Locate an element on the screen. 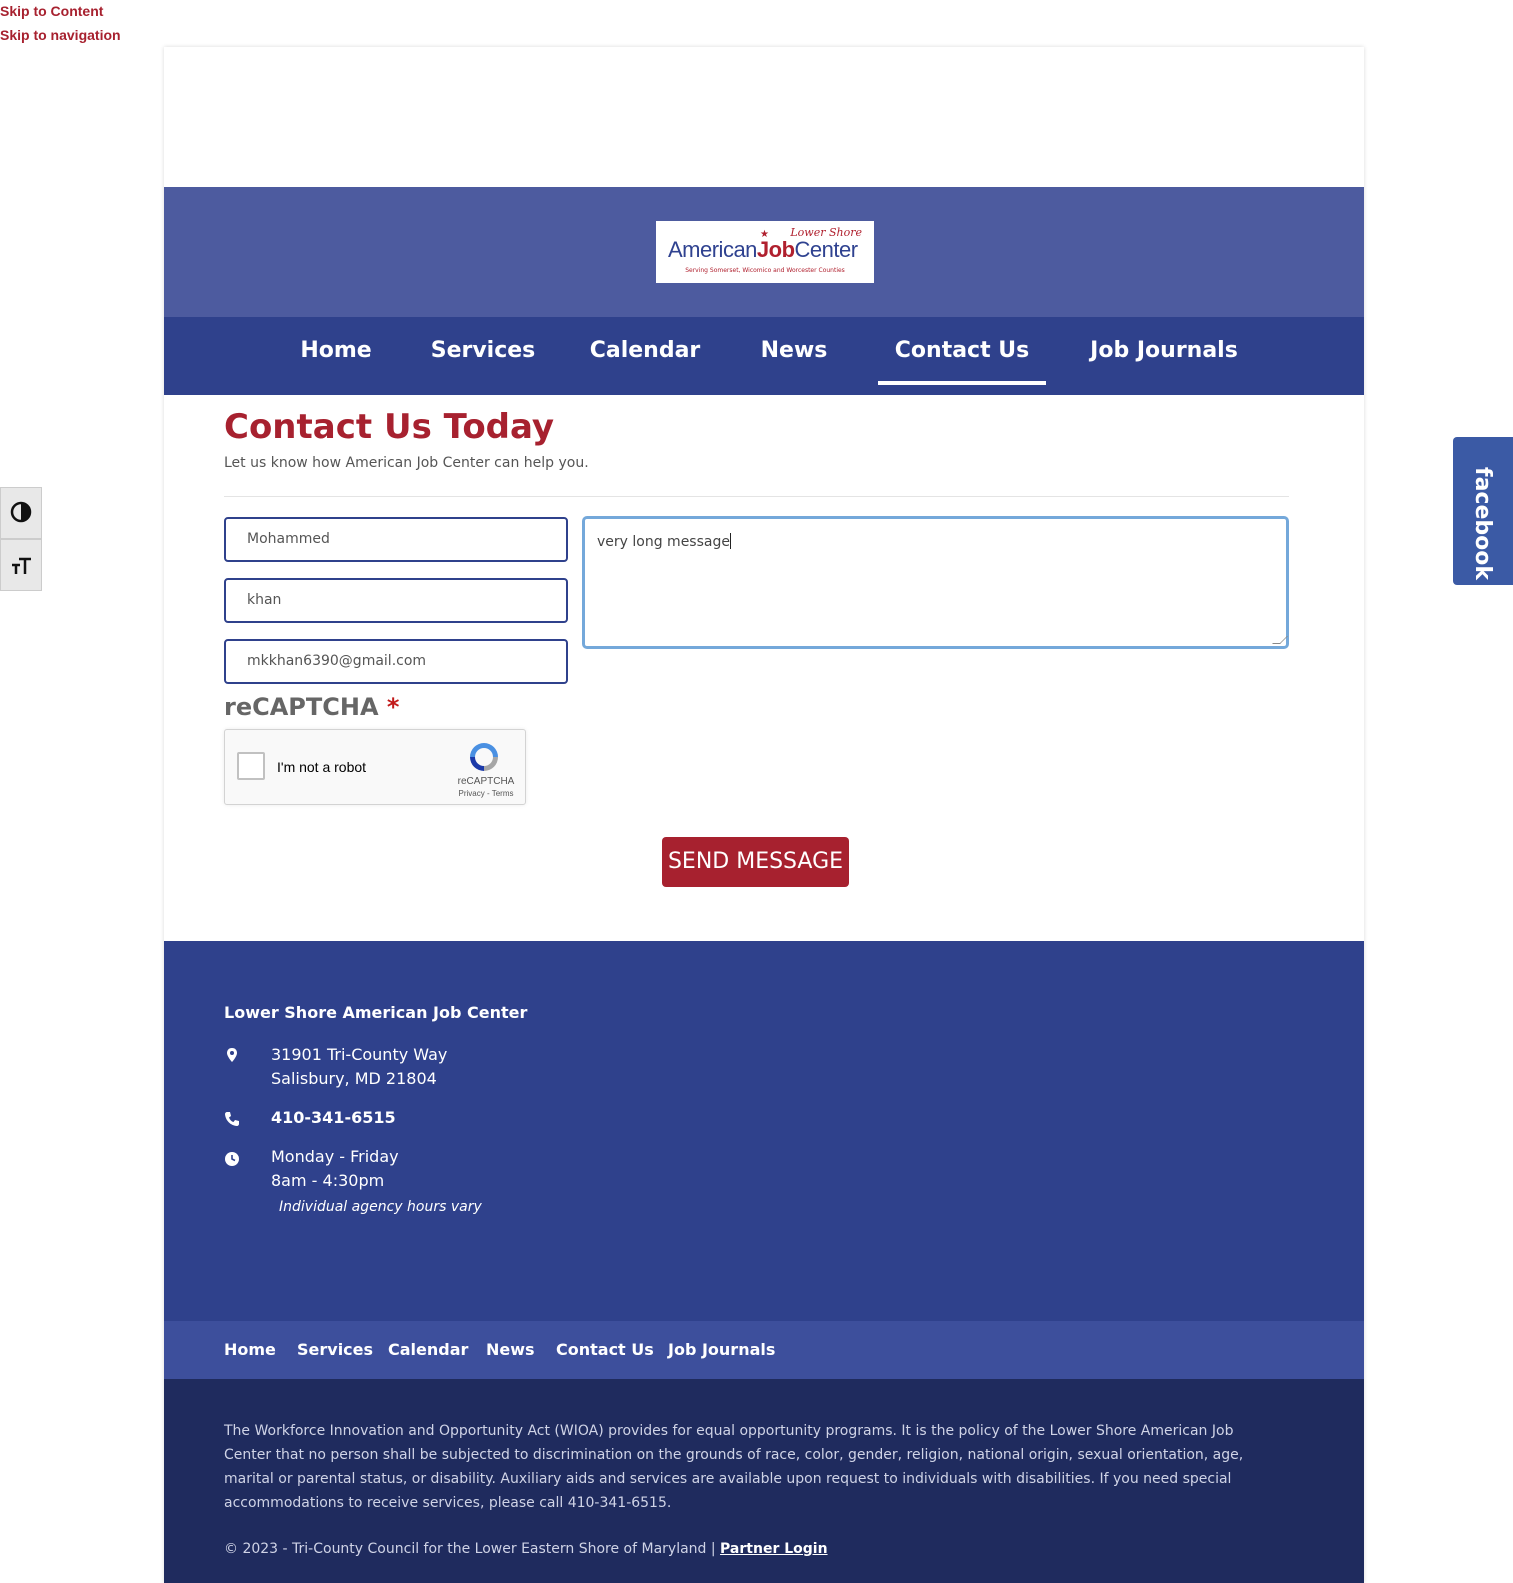 The width and height of the screenshot is (1513, 1583). footer-nav-contact-us: Contact Us is located at coordinates (605, 1350).